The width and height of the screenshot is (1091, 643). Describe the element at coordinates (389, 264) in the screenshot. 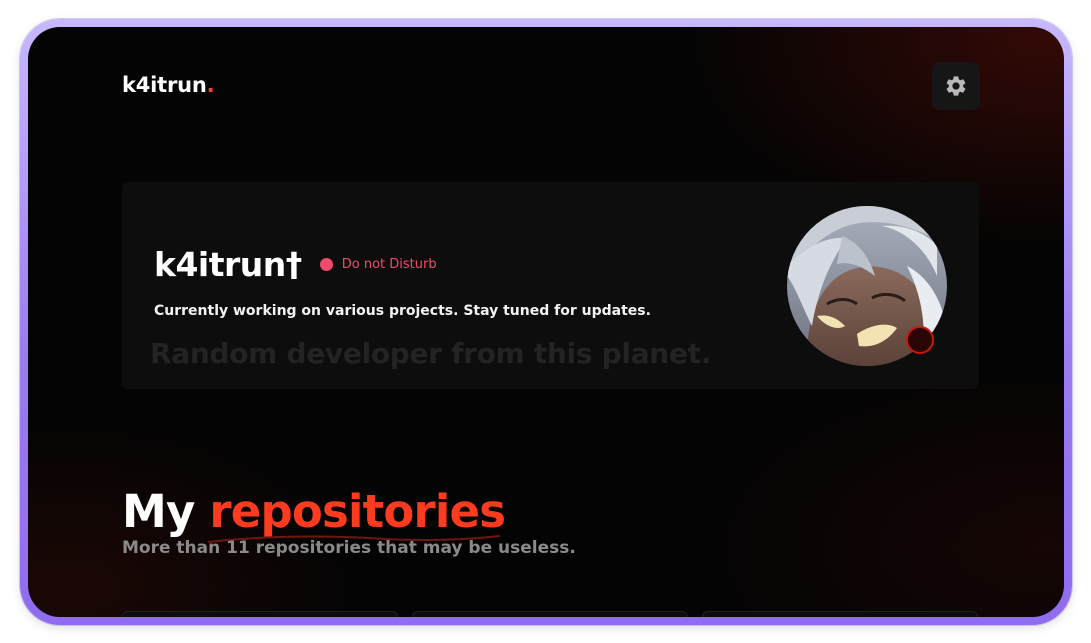

I see `status-label: Do not Disturb` at that location.